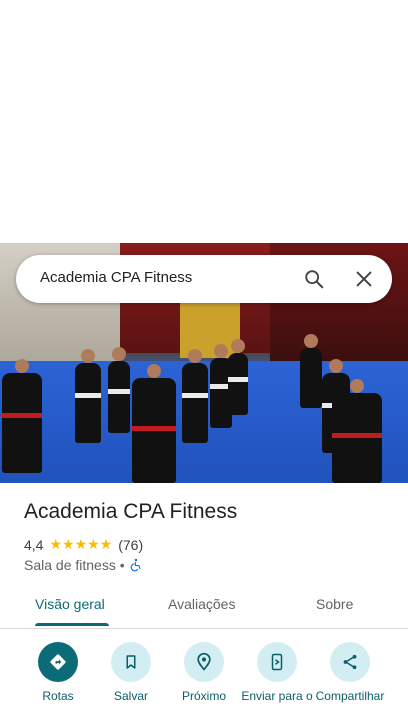 This screenshot has height=726, width=408. I want to click on search-bar: Academia CPA Fitness, so click(204, 279).